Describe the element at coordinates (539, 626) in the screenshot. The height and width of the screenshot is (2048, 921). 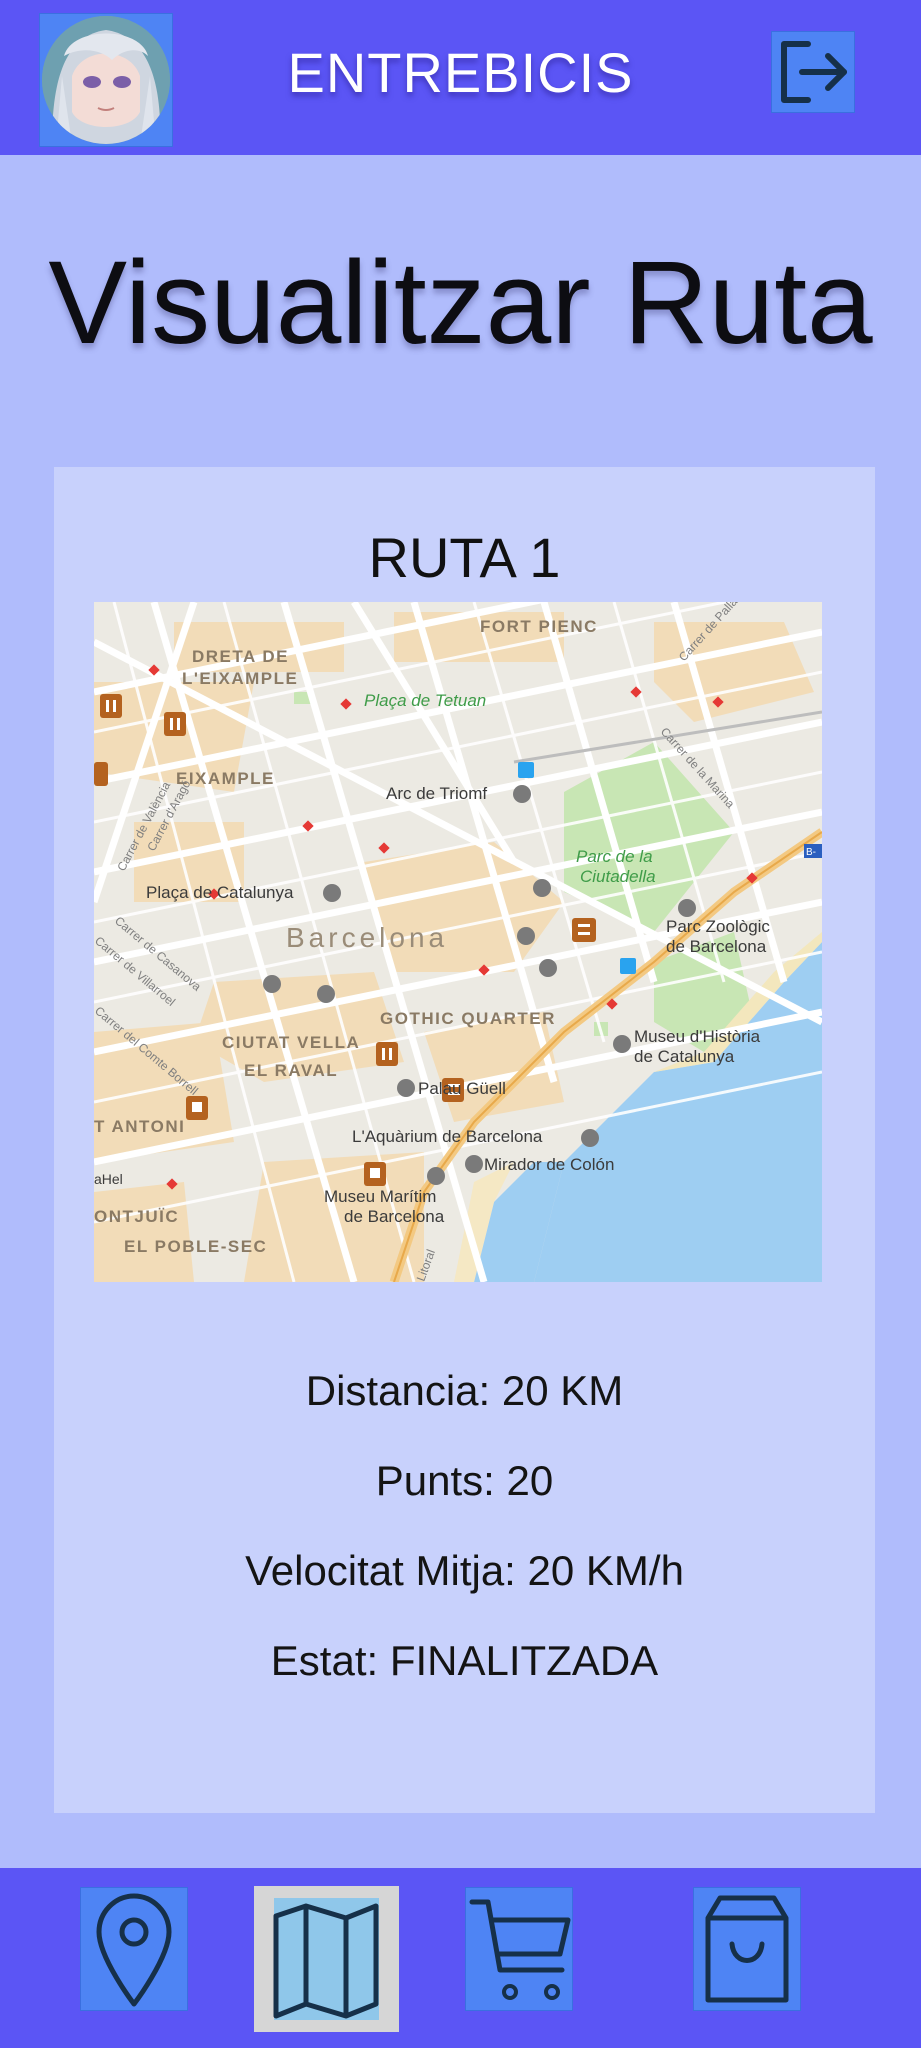
I see `map-label: FORT PIENC` at that location.